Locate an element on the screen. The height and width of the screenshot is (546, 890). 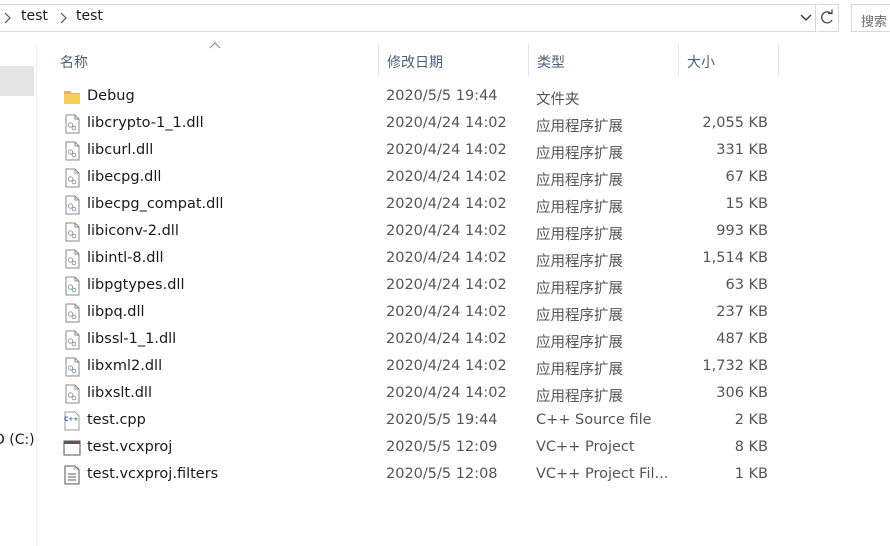
file-size: 67 KB is located at coordinates (746, 177).